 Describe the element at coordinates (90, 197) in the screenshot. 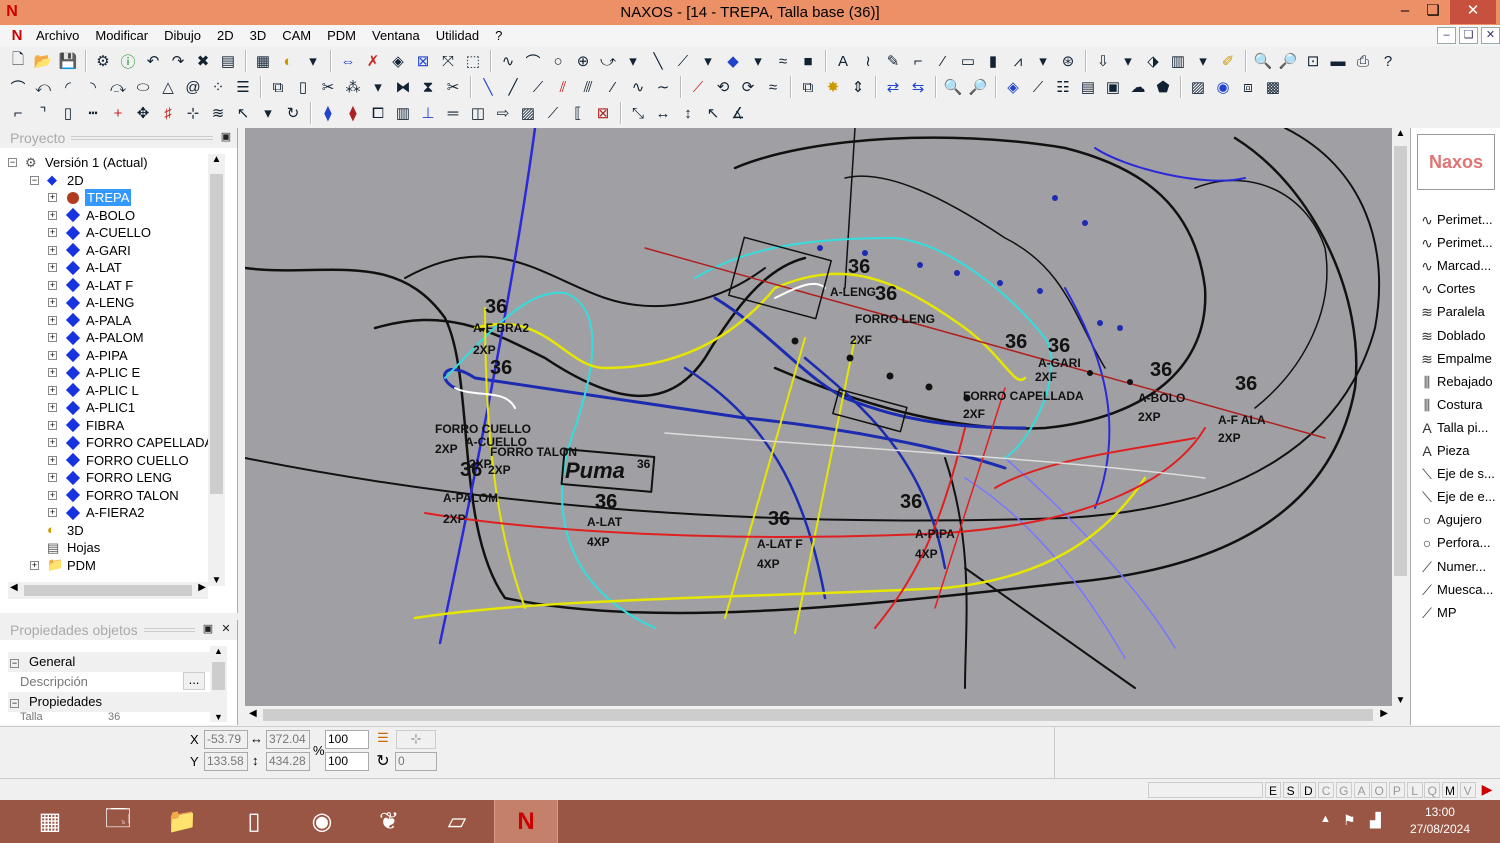

I see `tree-item: + TREPA` at that location.